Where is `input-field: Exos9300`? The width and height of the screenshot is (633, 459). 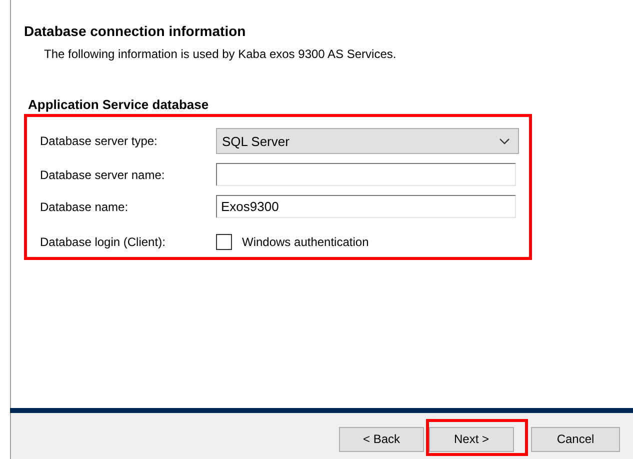
input-field: Exos9300 is located at coordinates (366, 206).